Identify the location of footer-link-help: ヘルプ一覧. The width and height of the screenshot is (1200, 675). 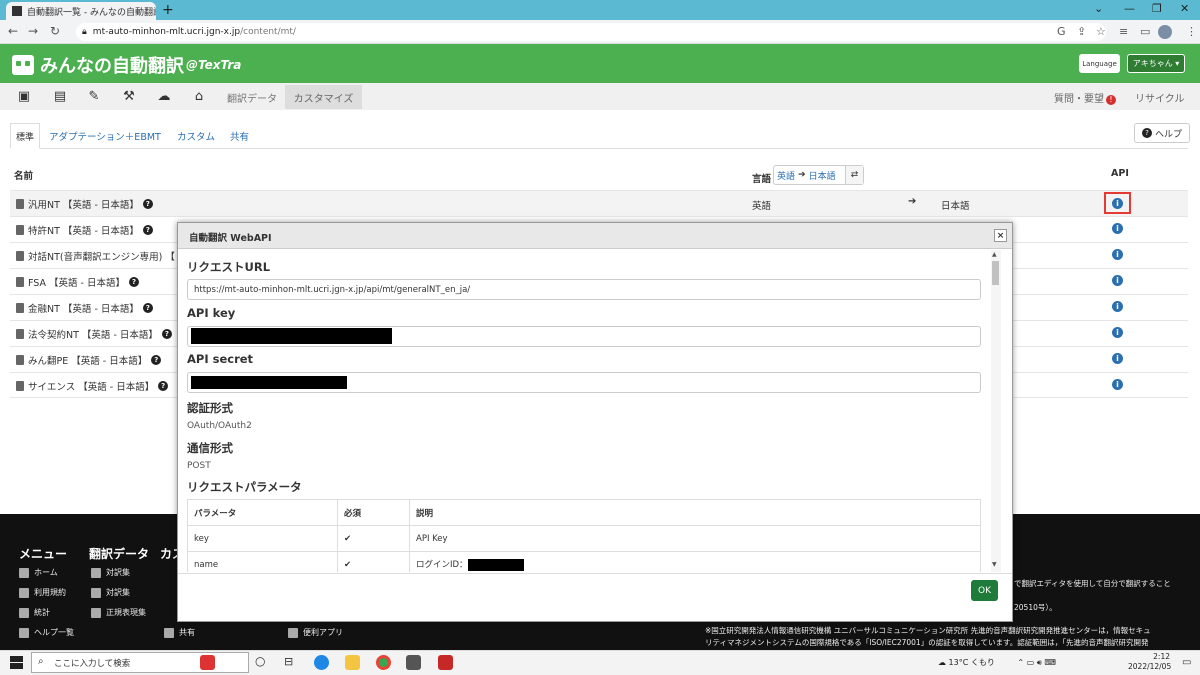
(46, 632).